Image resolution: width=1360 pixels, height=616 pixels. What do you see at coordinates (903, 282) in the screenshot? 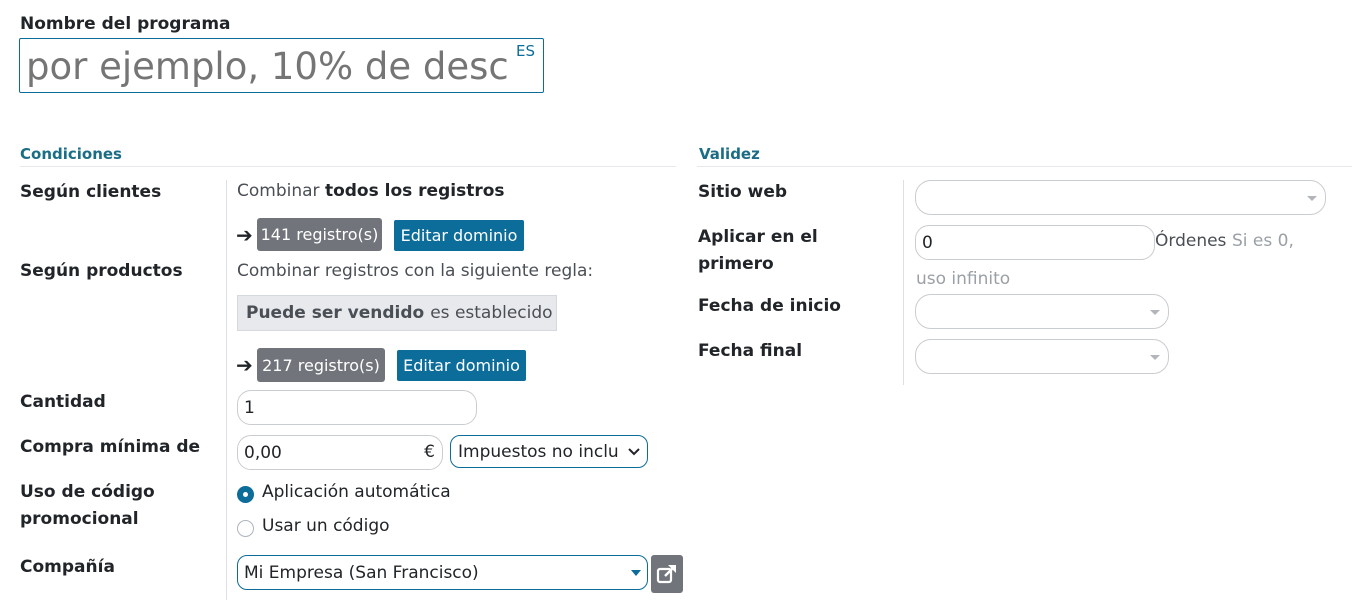
I see `validity-column-separator` at bounding box center [903, 282].